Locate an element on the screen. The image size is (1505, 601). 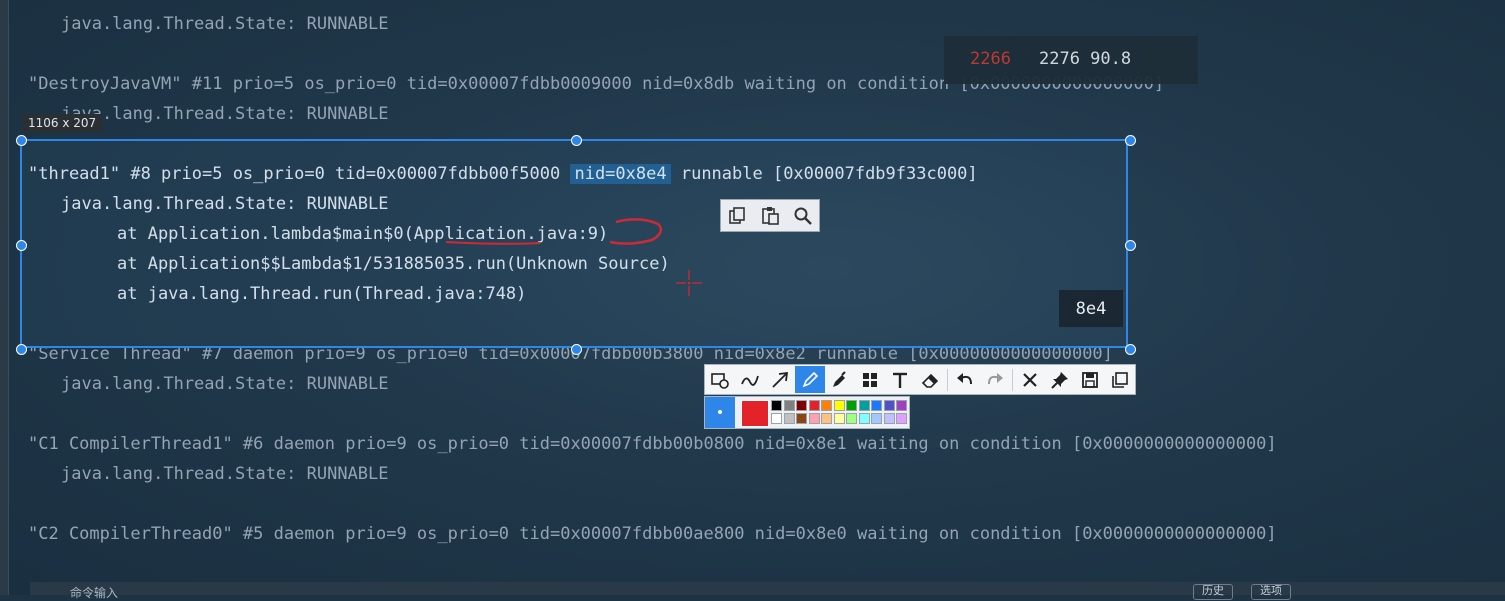
mosaic-icon is located at coordinates (870, 379).